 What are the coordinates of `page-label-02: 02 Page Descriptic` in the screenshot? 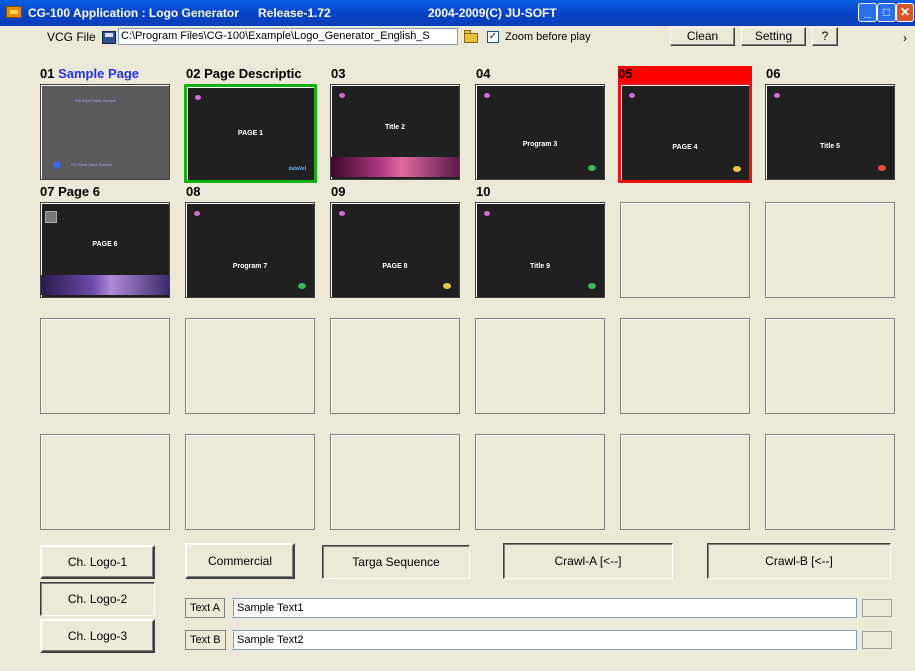 It's located at (244, 73).